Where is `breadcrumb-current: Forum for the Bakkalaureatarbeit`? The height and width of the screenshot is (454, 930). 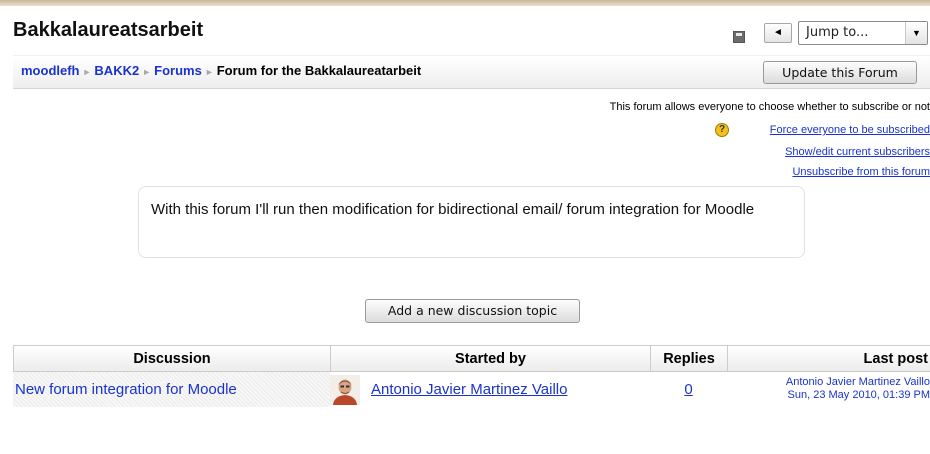
breadcrumb-current: Forum for the Bakkalaureatarbeit is located at coordinates (319, 70).